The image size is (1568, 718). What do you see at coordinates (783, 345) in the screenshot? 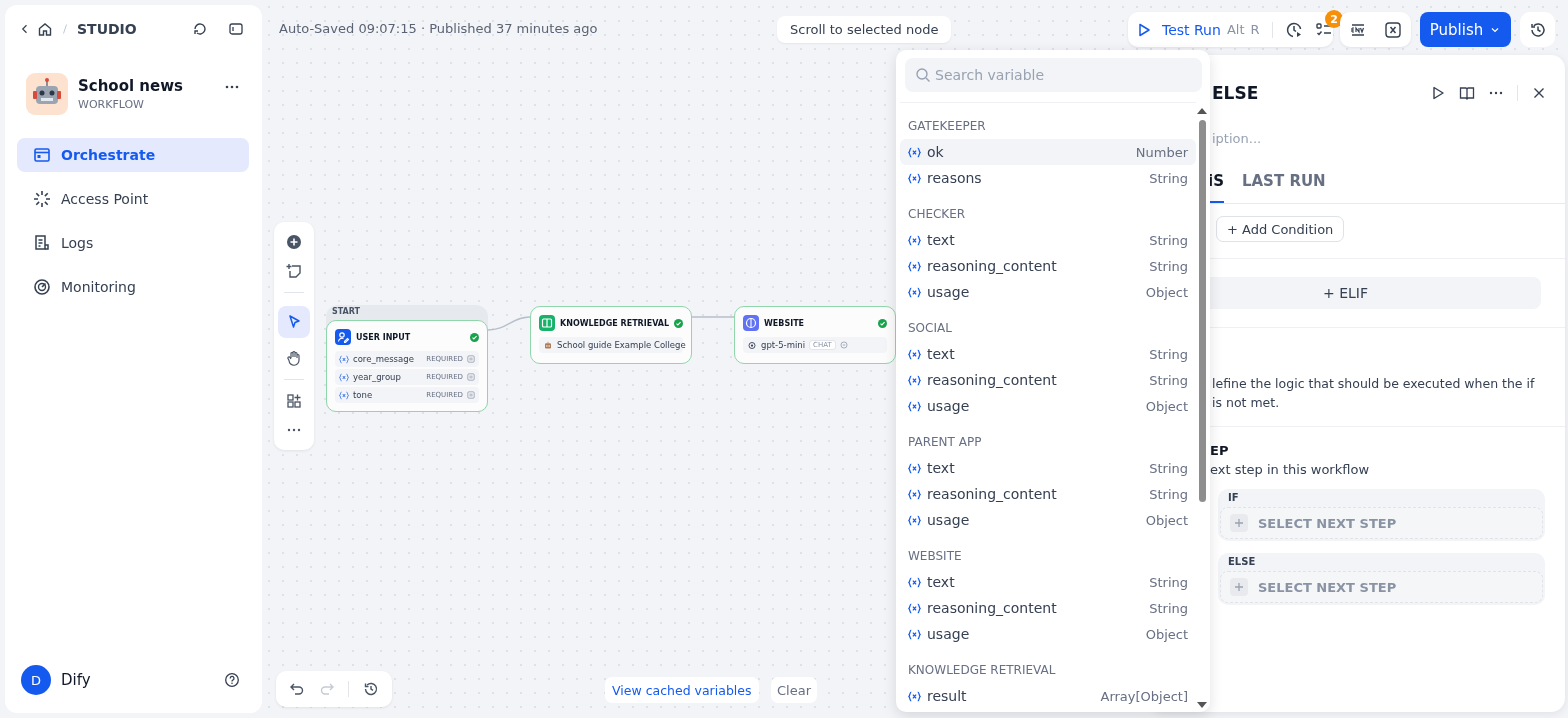
I see `model-name: gpt-5-mini` at bounding box center [783, 345].